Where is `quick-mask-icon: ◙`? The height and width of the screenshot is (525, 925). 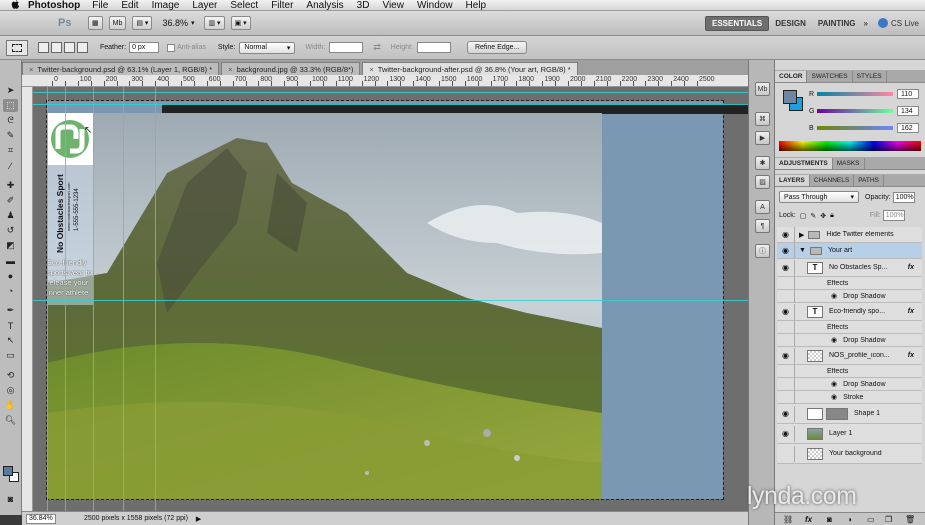 quick-mask-icon: ◙ is located at coordinates (10, 498).